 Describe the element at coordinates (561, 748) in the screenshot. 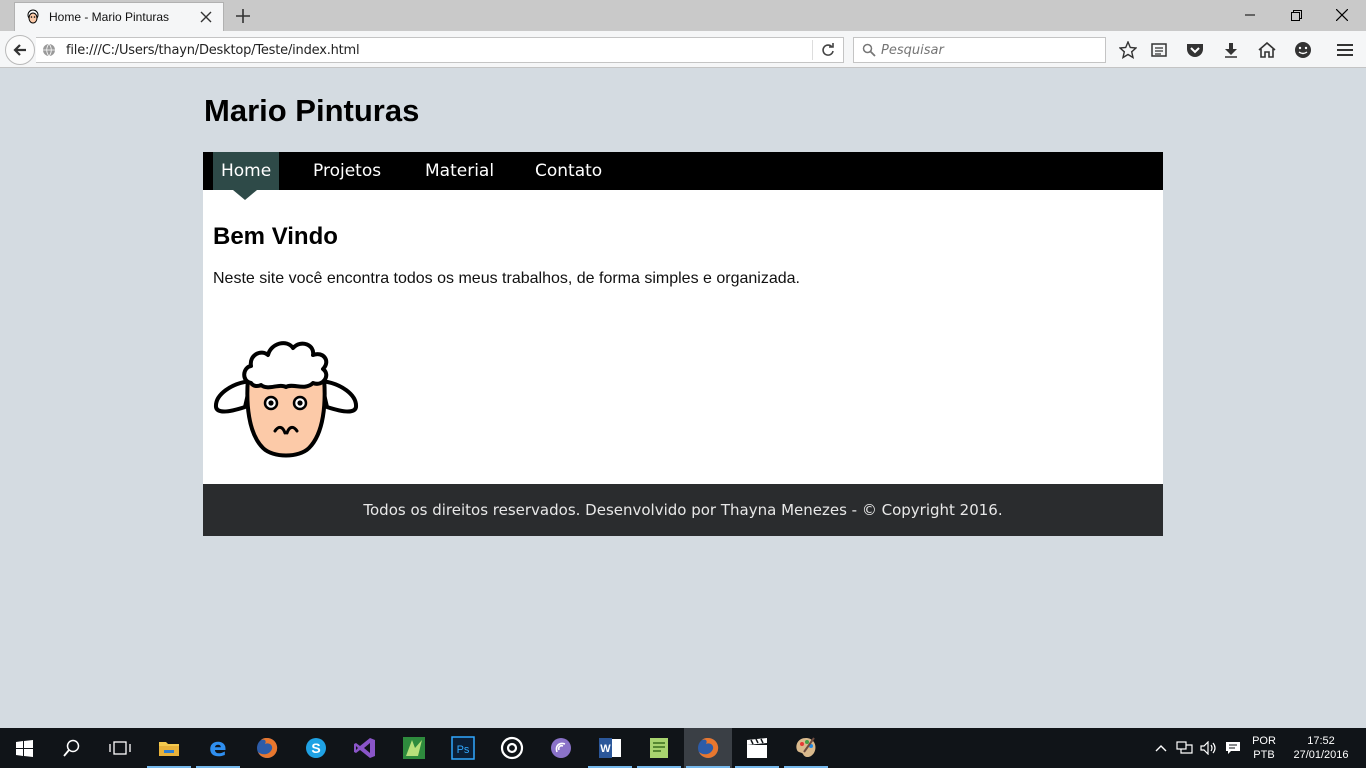

I see `torrent-icon` at that location.